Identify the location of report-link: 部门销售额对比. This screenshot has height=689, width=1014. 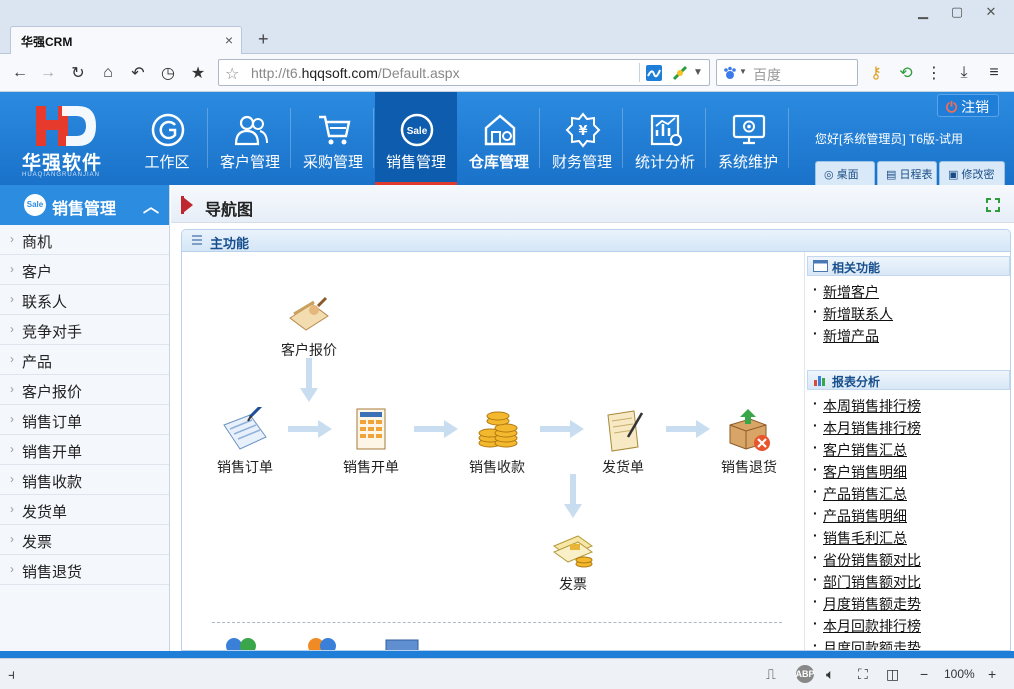
(911, 582).